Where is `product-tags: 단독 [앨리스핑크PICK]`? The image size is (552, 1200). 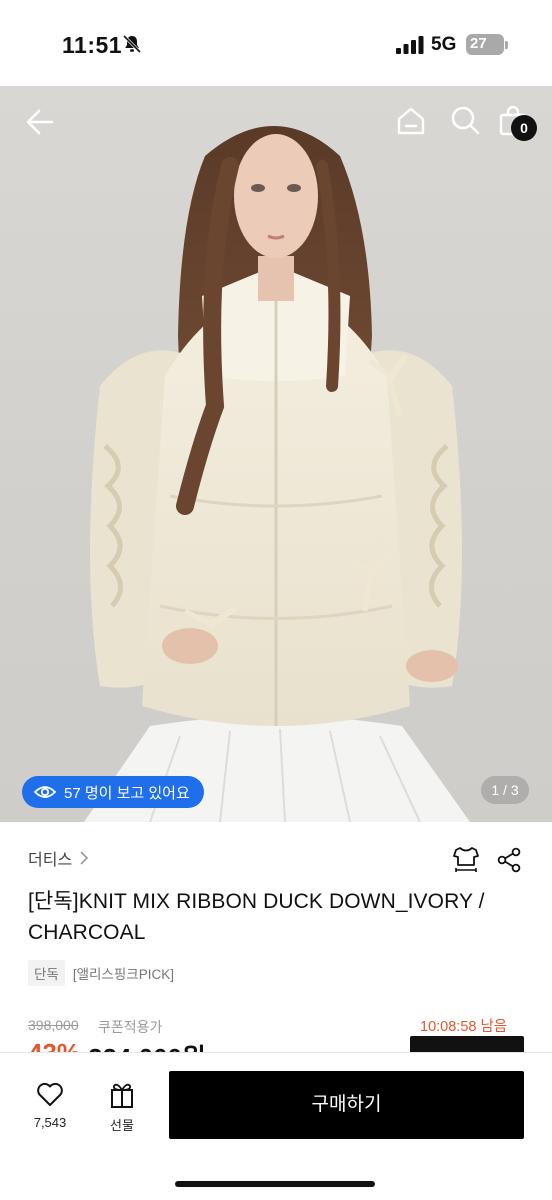
product-tags: 단독 [앨리스핑크PICK] is located at coordinates (101, 973).